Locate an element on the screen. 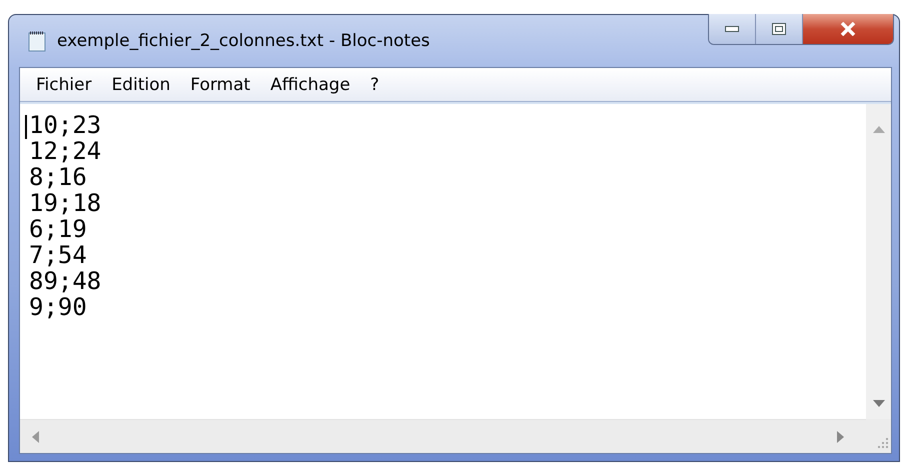  close-icon is located at coordinates (848, 29).